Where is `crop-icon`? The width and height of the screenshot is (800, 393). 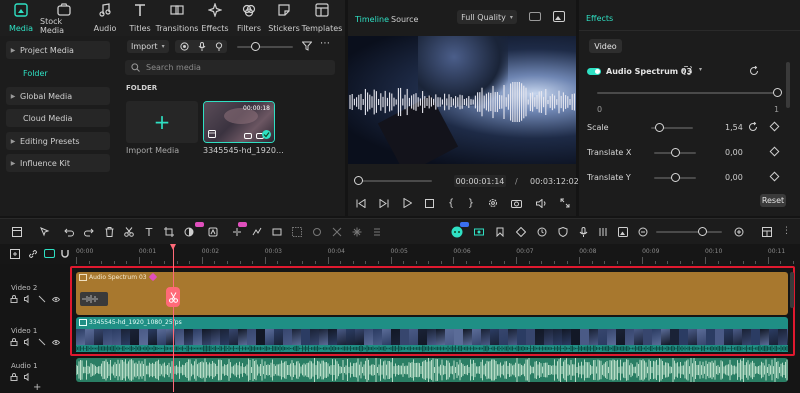
crop-icon is located at coordinates (169, 232).